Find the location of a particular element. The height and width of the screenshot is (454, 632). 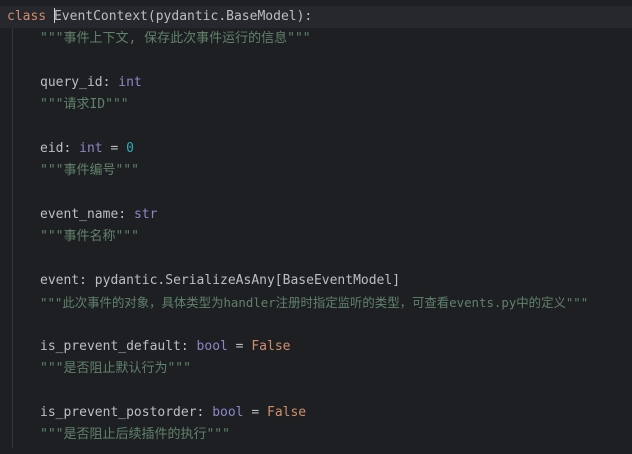

field-docstring-event-name: """事件名称""" is located at coordinates (89, 237).